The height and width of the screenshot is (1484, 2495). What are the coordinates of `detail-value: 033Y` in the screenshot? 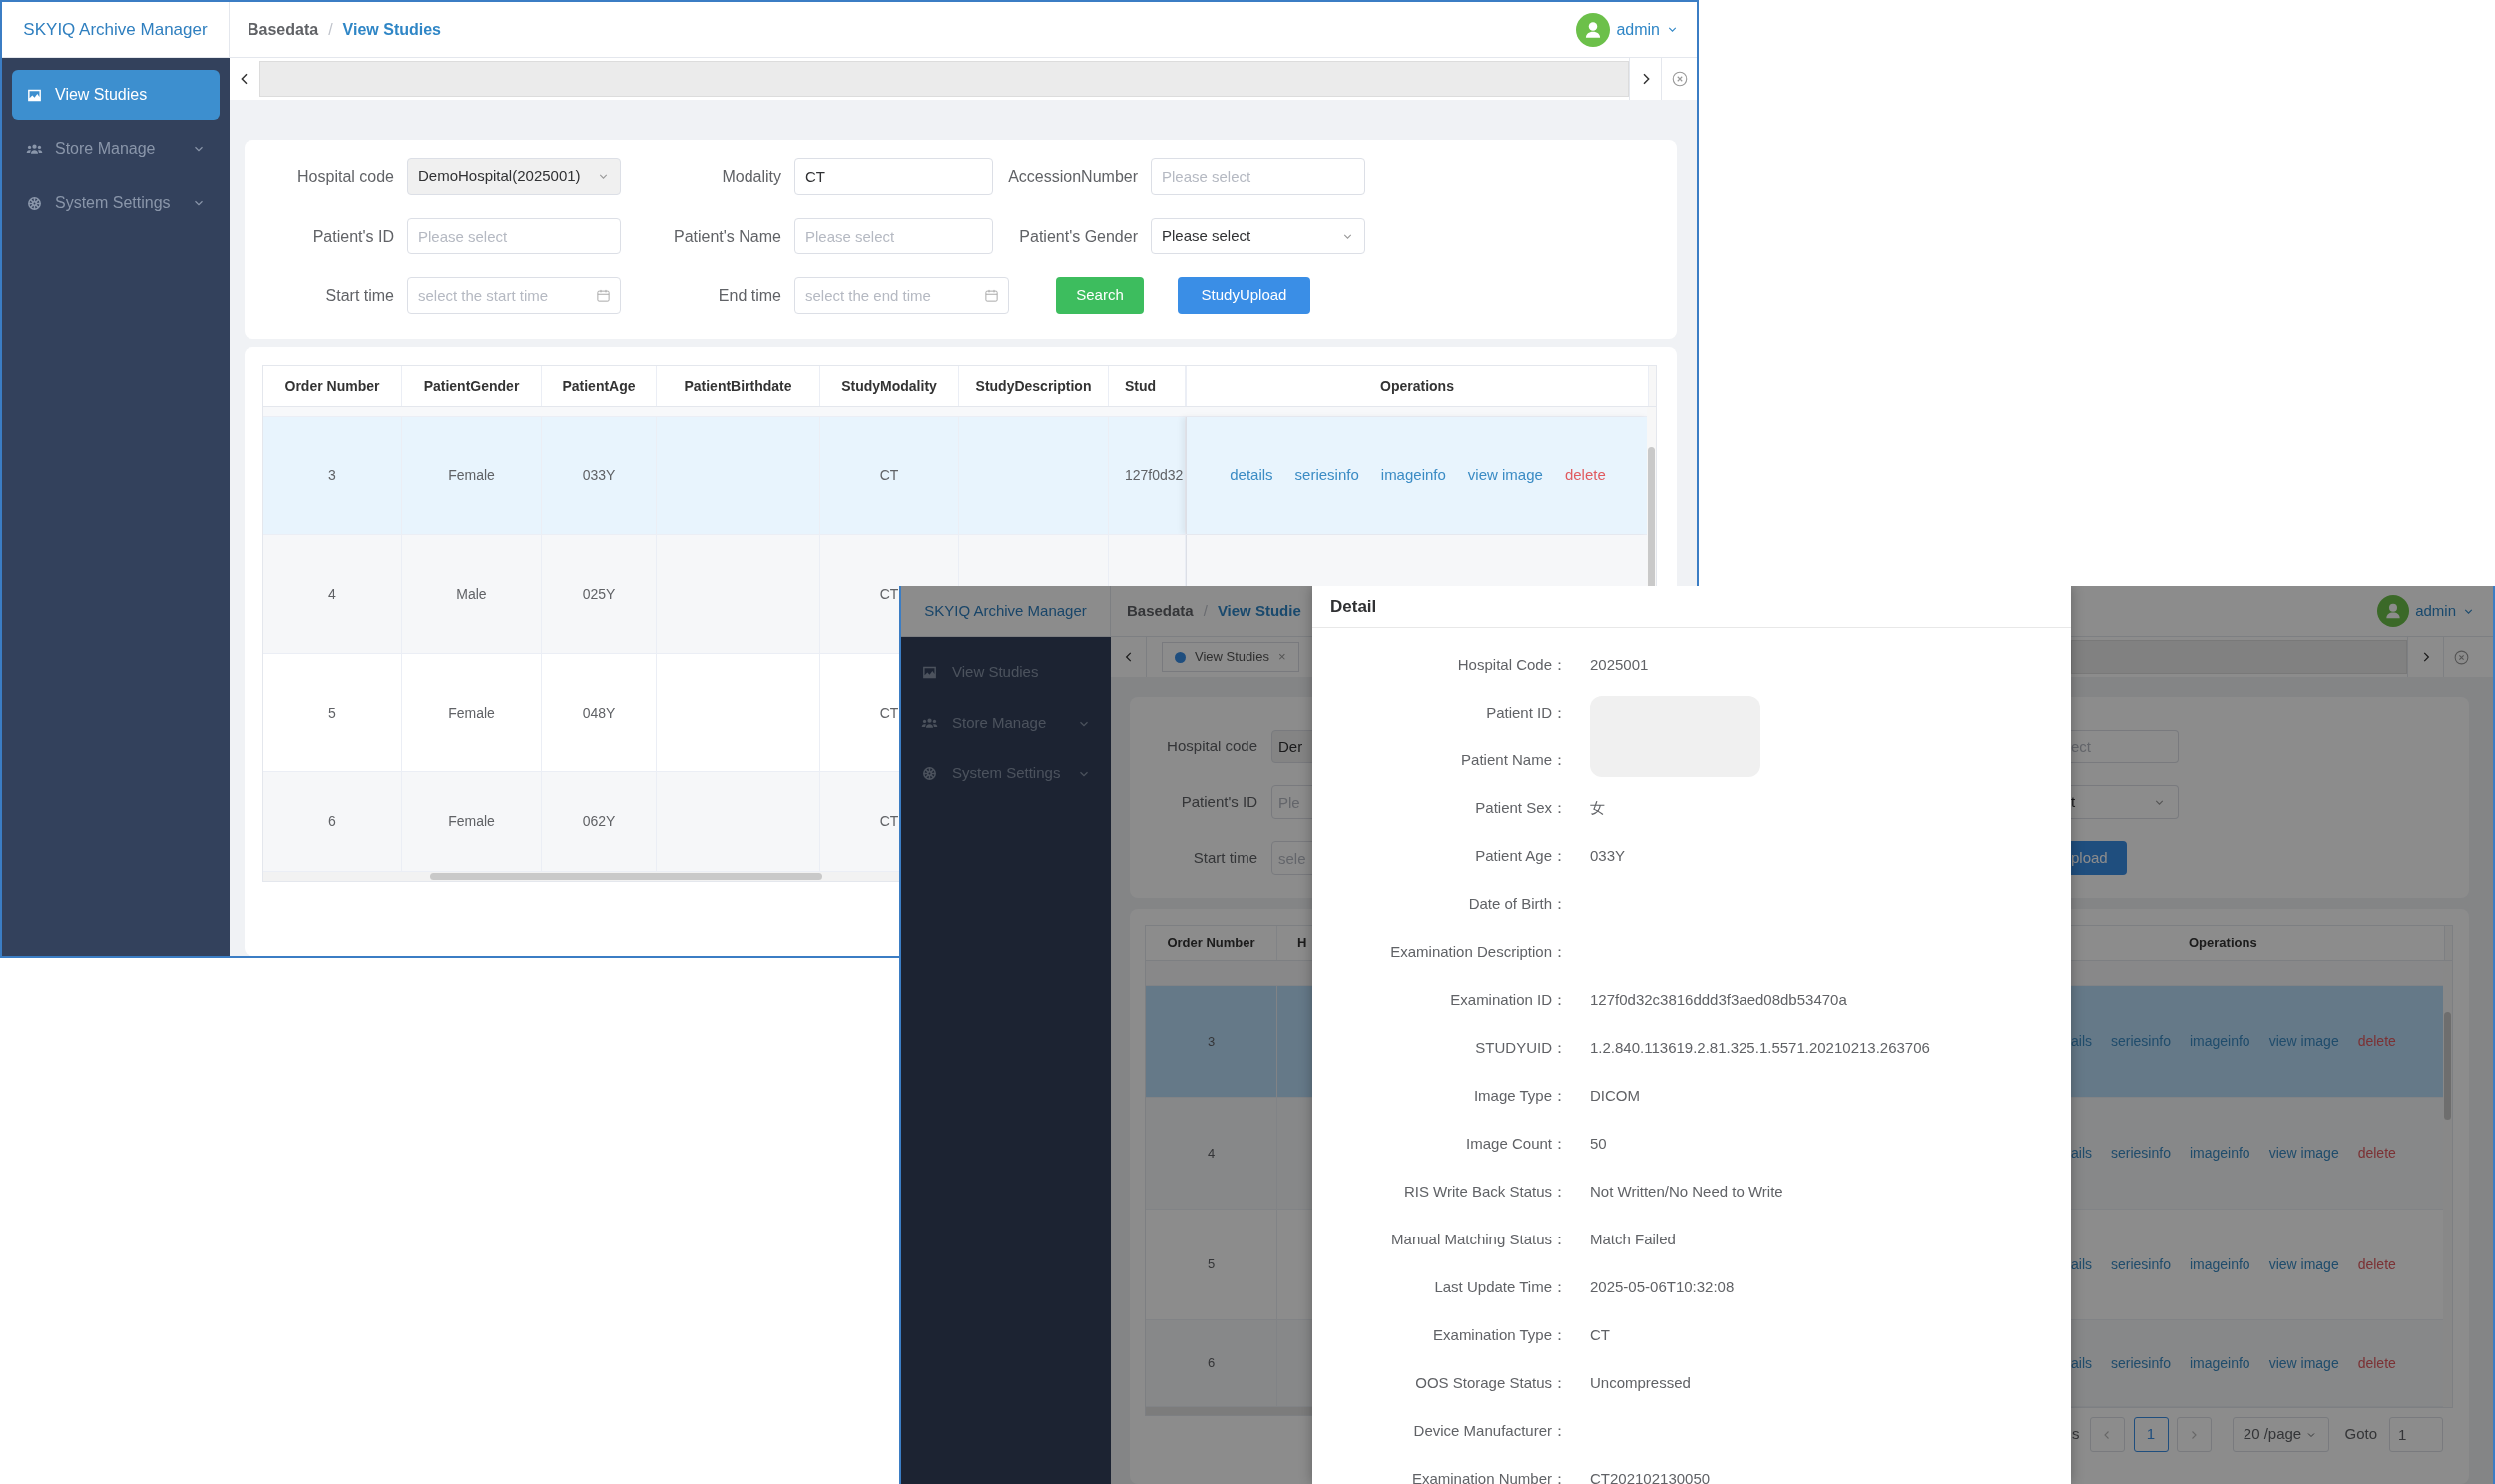 It's located at (1608, 855).